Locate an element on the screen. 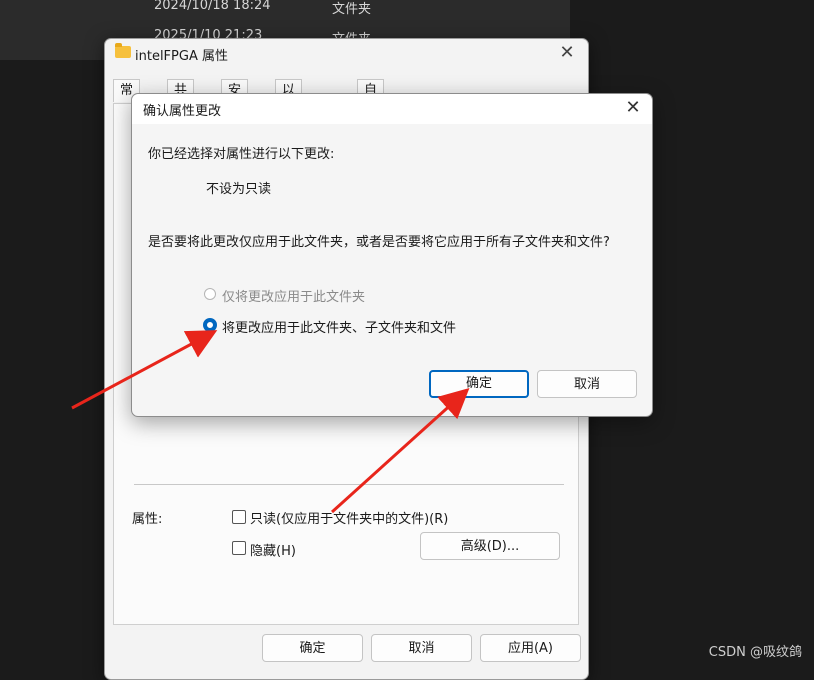 The height and width of the screenshot is (680, 814). watermark: CSDN @吸纹鸽 is located at coordinates (755, 652).